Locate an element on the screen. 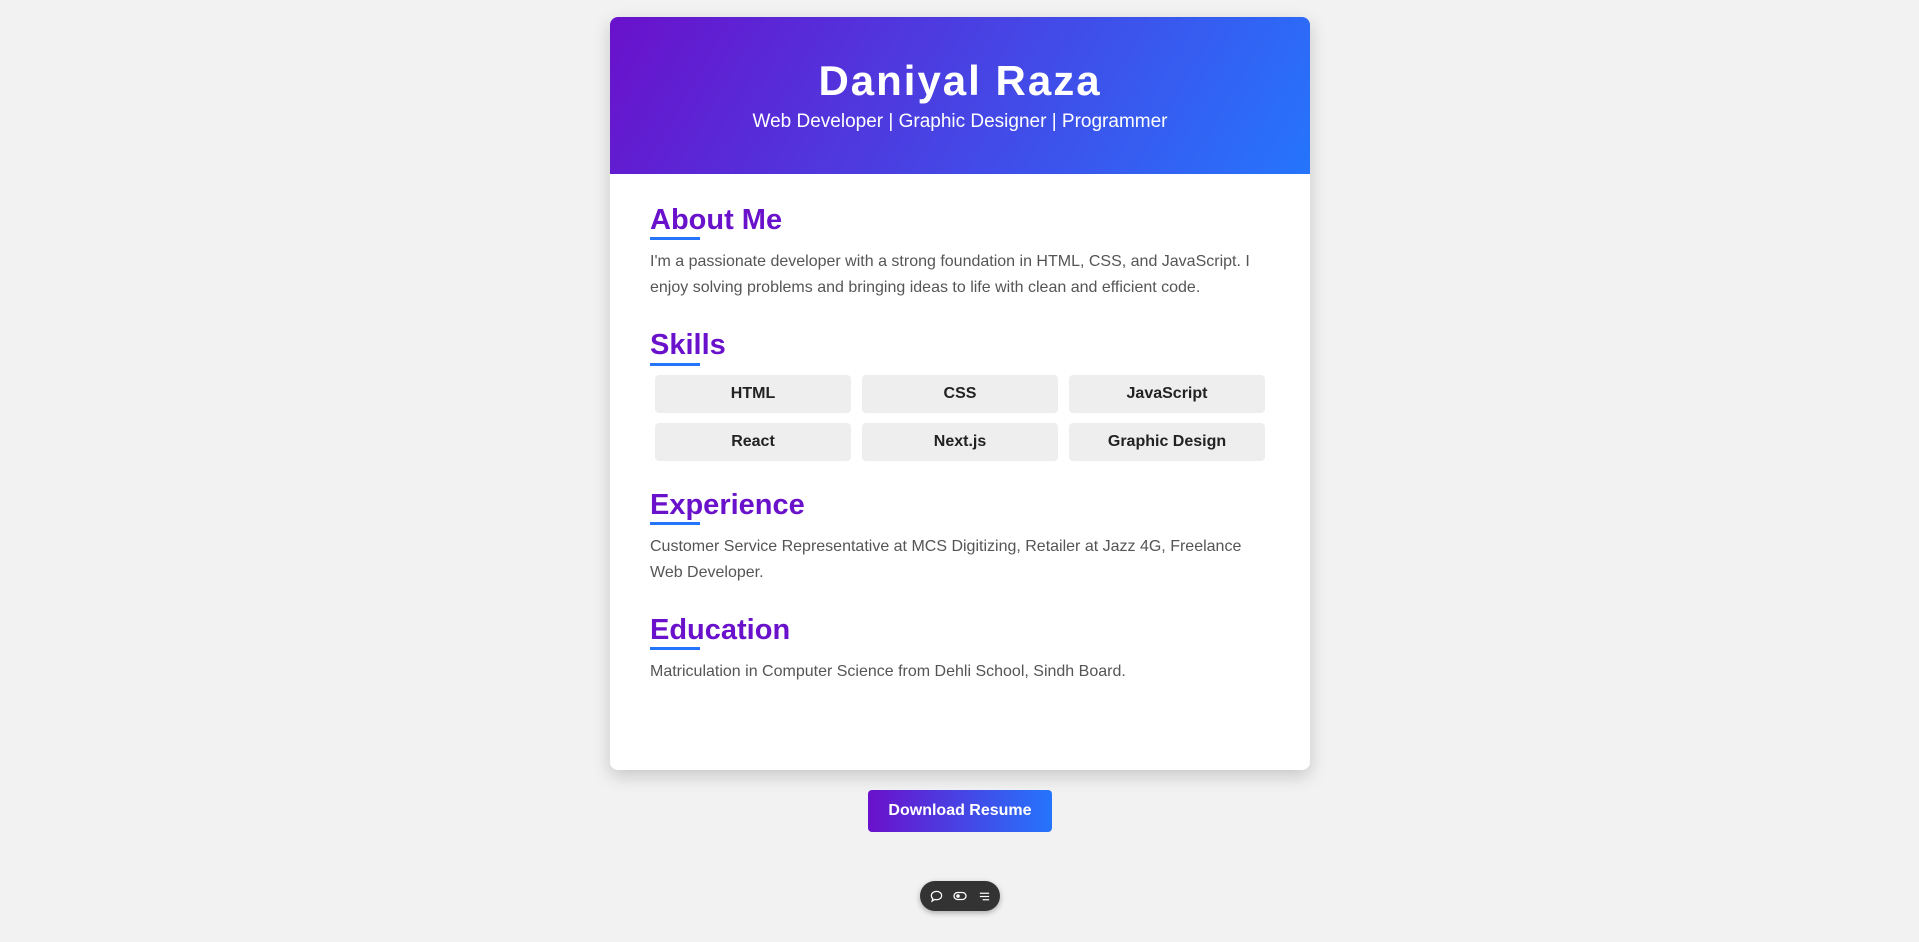 Image resolution: width=1919 pixels, height=942 pixels. floating-toolbar is located at coordinates (960, 896).